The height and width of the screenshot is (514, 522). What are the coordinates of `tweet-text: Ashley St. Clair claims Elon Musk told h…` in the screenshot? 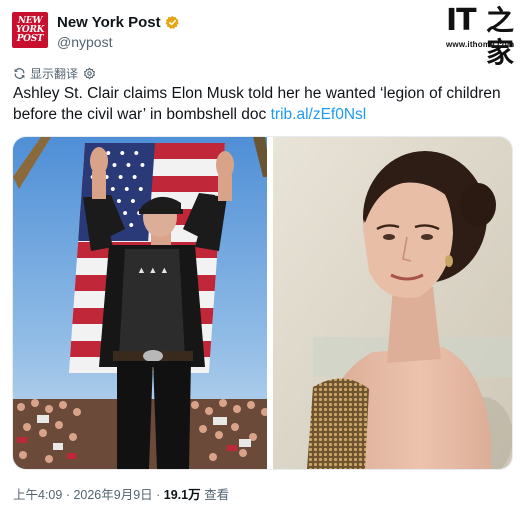 It's located at (263, 104).